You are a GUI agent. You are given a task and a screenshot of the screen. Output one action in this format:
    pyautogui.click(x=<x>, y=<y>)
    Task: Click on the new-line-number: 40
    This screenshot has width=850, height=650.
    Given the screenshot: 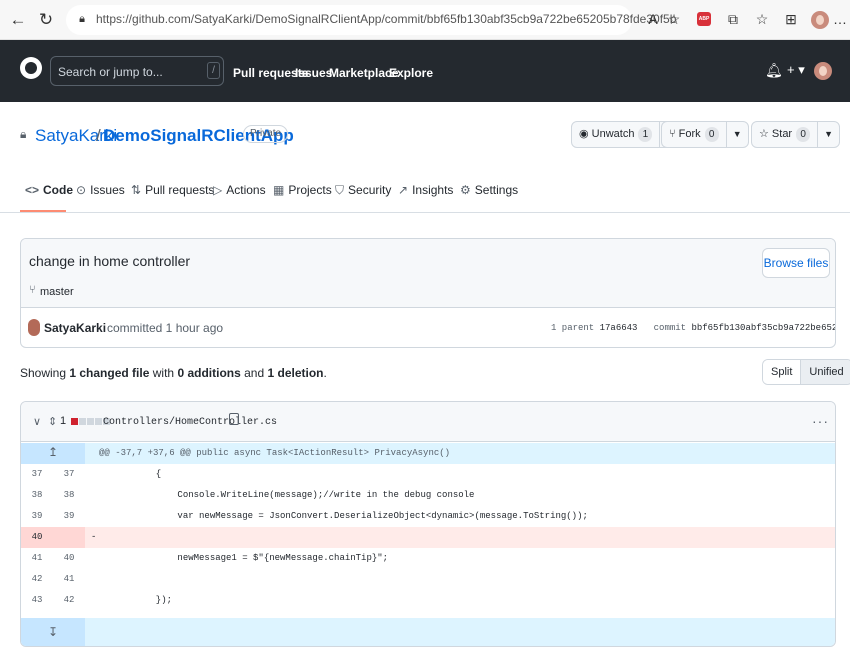 What is the action you would take?
    pyautogui.click(x=69, y=558)
    